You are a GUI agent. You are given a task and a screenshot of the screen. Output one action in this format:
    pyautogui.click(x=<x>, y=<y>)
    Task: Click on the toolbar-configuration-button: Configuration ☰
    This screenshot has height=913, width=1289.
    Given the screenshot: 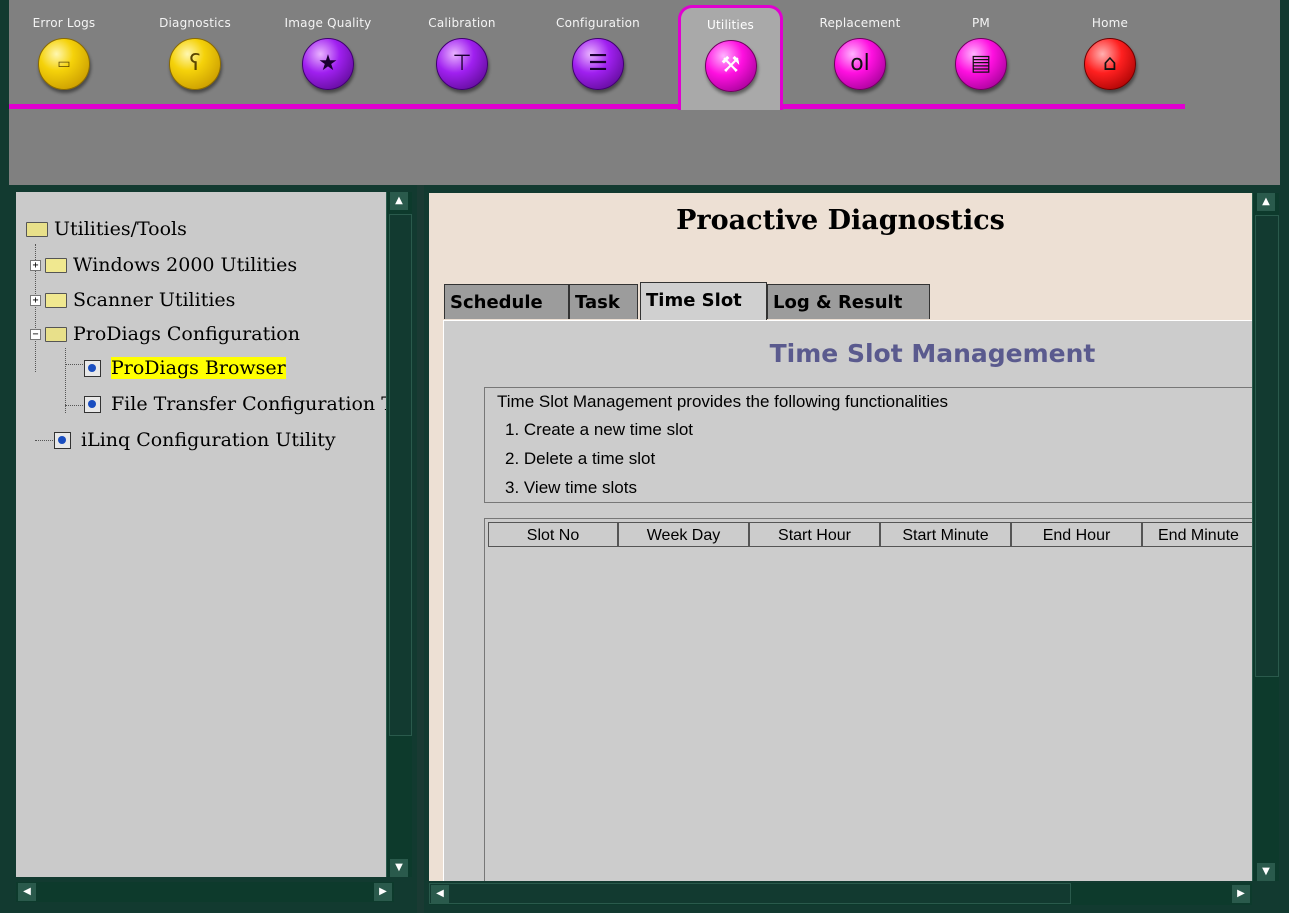 What is the action you would take?
    pyautogui.click(x=598, y=58)
    